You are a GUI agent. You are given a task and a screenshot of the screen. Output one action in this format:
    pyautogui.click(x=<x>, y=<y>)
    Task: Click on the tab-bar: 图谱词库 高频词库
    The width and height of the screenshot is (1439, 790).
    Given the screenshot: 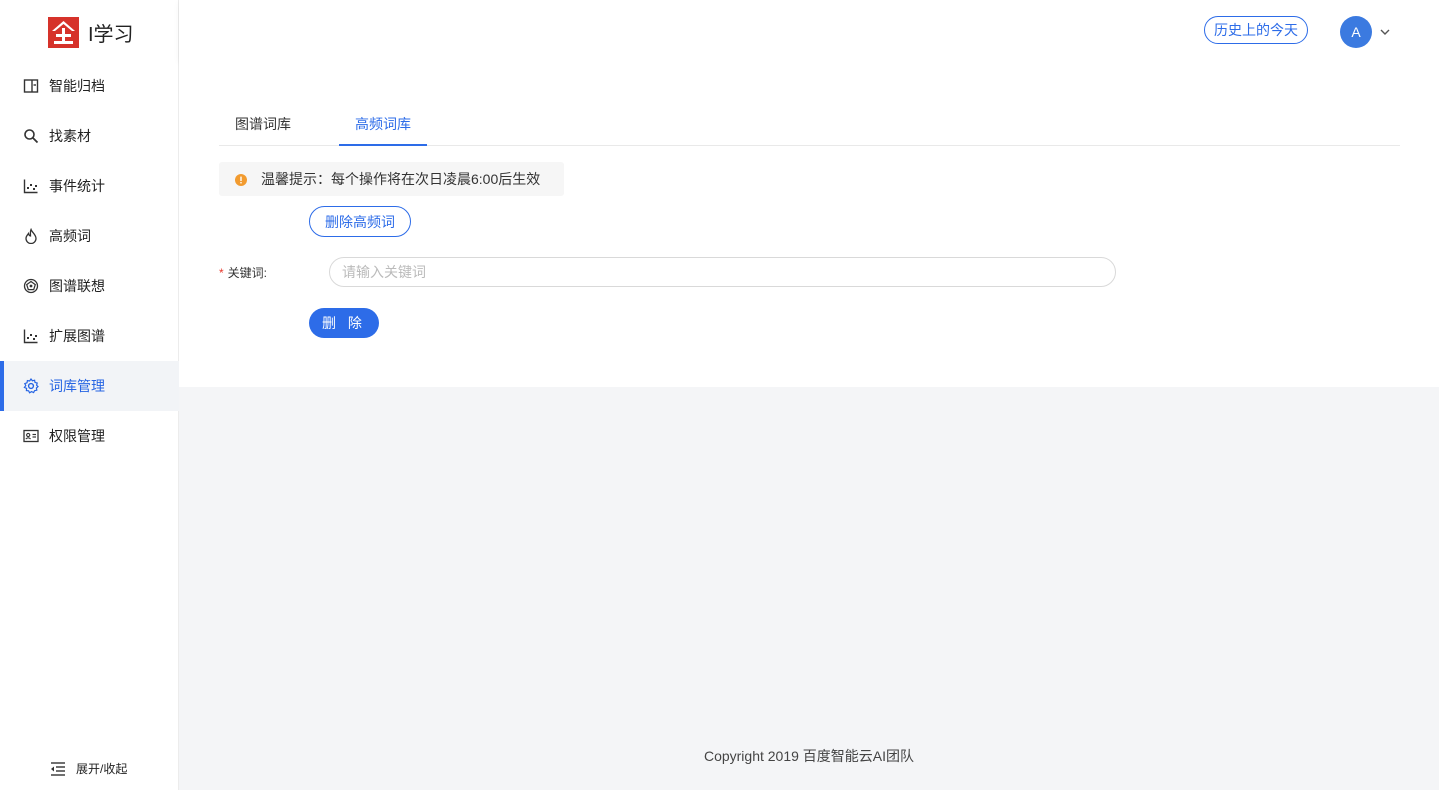 What is the action you would take?
    pyautogui.click(x=809, y=125)
    